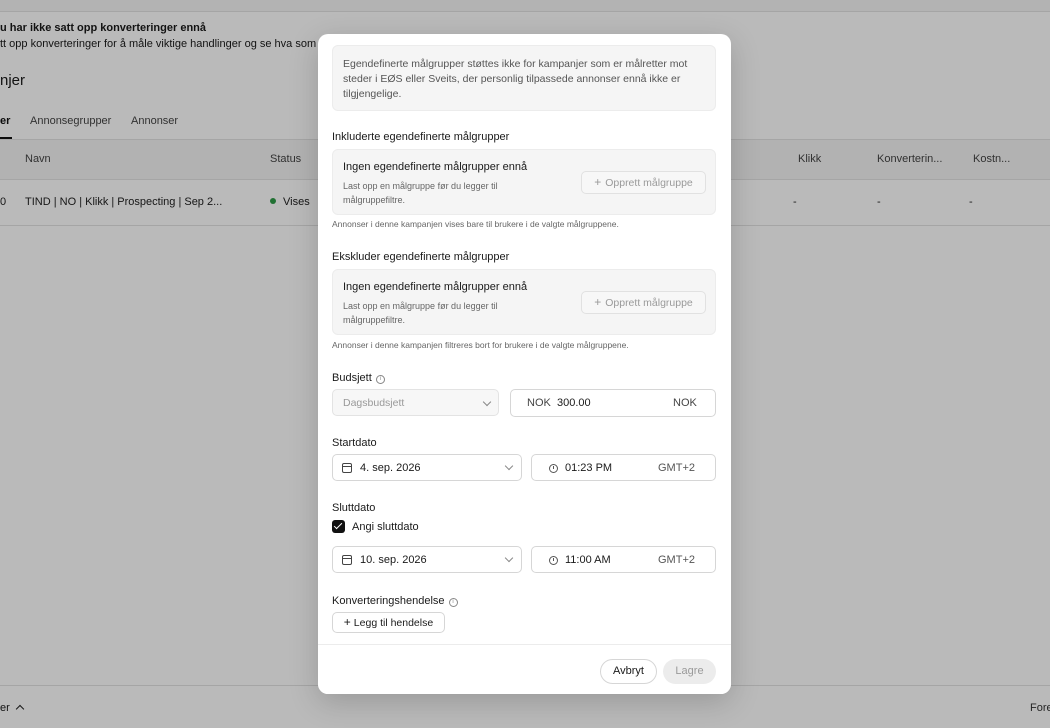 The image size is (1050, 728). What do you see at coordinates (393, 623) in the screenshot?
I see `add-event-label: Legg til hendelse` at bounding box center [393, 623].